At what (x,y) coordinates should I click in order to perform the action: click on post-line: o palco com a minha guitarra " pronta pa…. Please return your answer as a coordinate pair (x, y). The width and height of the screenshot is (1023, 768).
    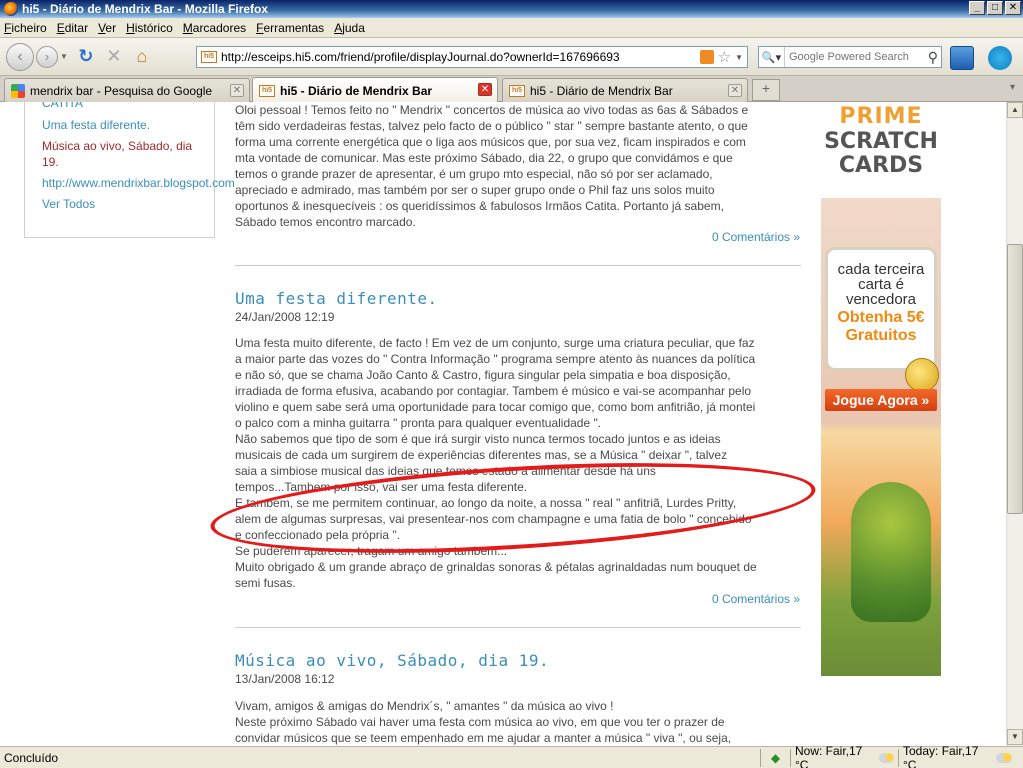
    Looking at the image, I should click on (418, 423).